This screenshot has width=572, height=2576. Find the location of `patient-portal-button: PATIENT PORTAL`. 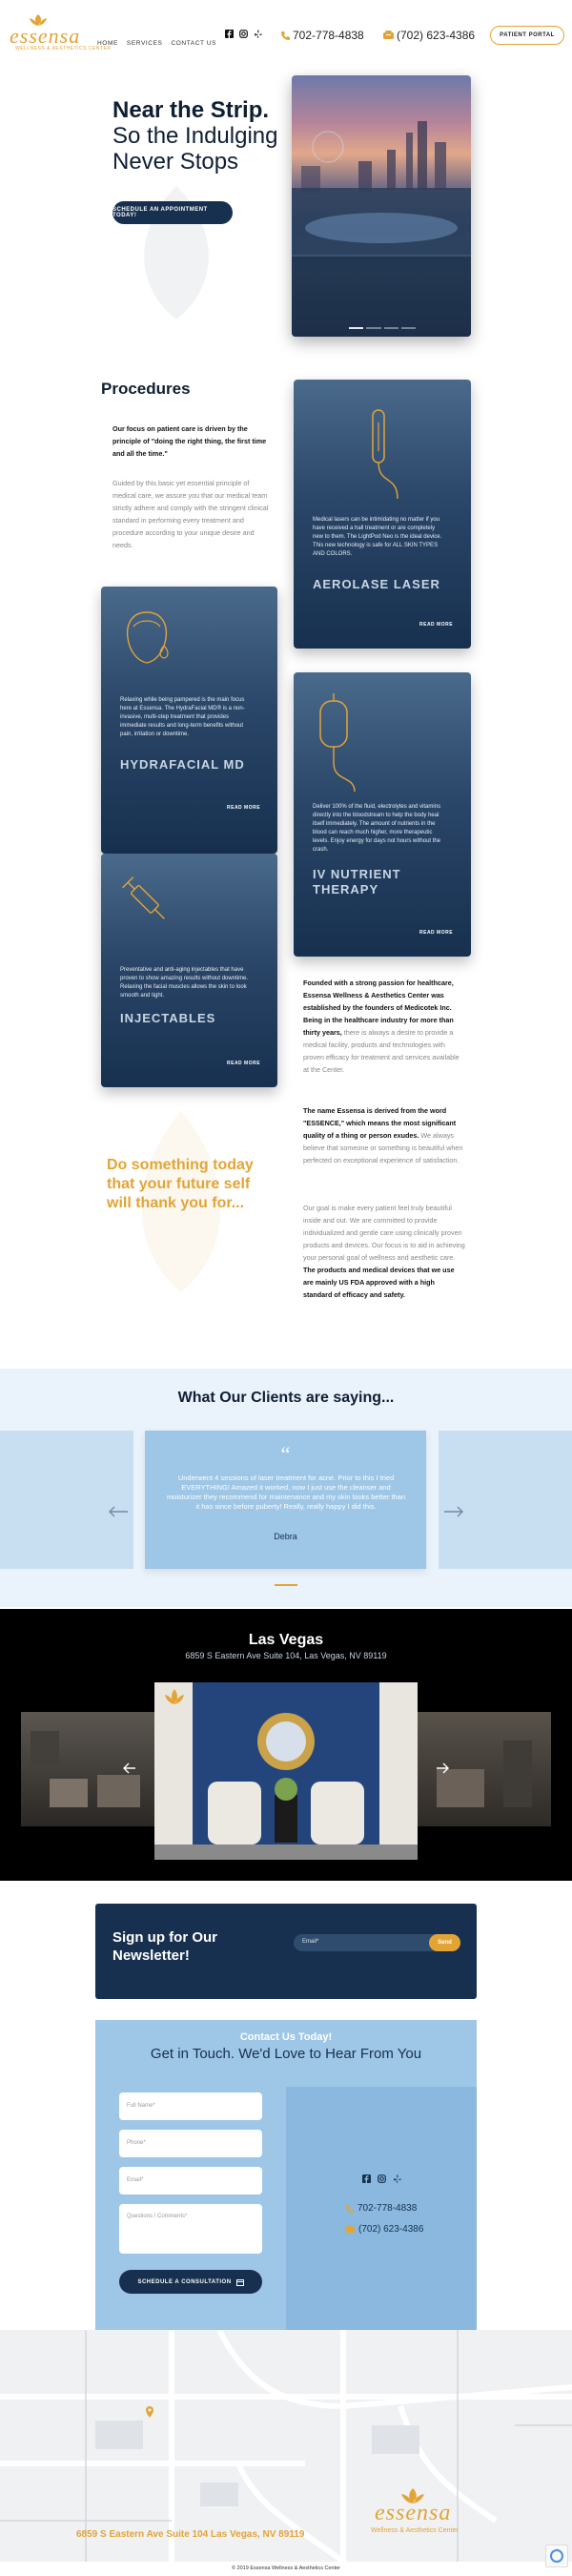

patient-portal-button: PATIENT PORTAL is located at coordinates (527, 35).